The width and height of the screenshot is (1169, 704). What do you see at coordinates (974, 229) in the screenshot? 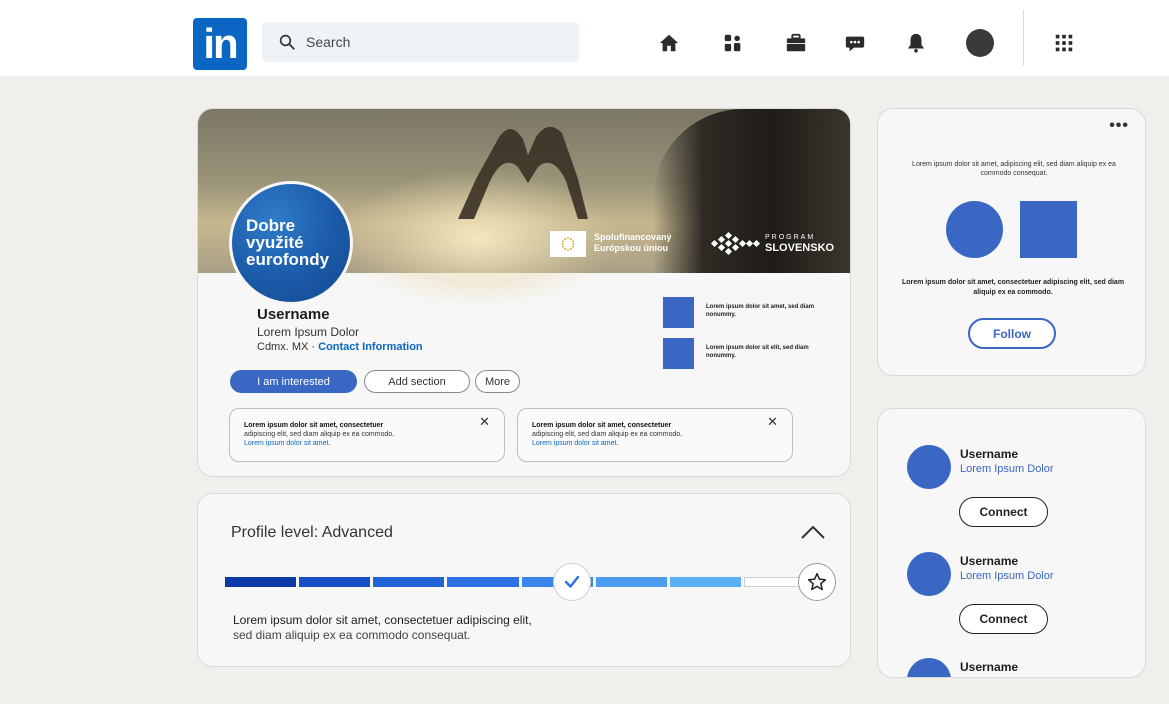
I see `ad-circle-image` at bounding box center [974, 229].